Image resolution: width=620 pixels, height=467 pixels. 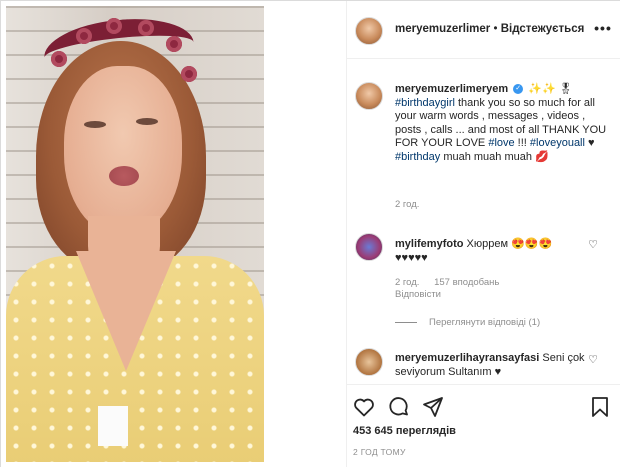 I want to click on comment-meta: 2 год. 157 вподобань, so click(x=453, y=282).